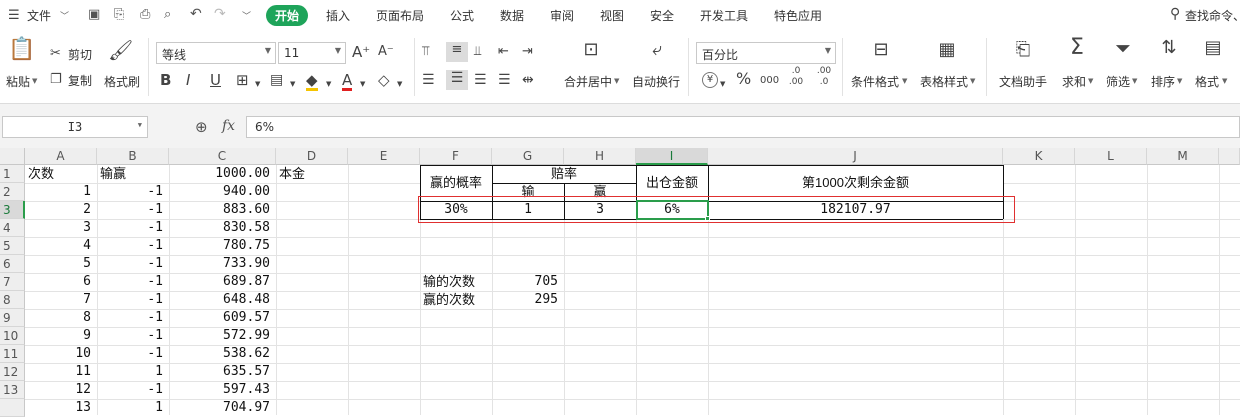  Describe the element at coordinates (133, 246) in the screenshot. I see `cell-b5: -1` at that location.